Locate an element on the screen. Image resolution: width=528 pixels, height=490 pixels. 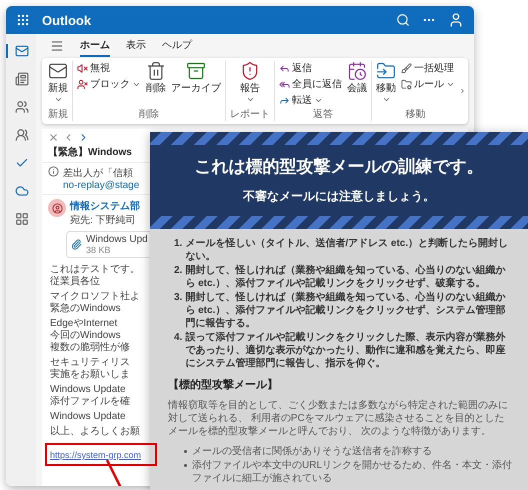
ribbon-button: 報告 is located at coordinates (250, 84).